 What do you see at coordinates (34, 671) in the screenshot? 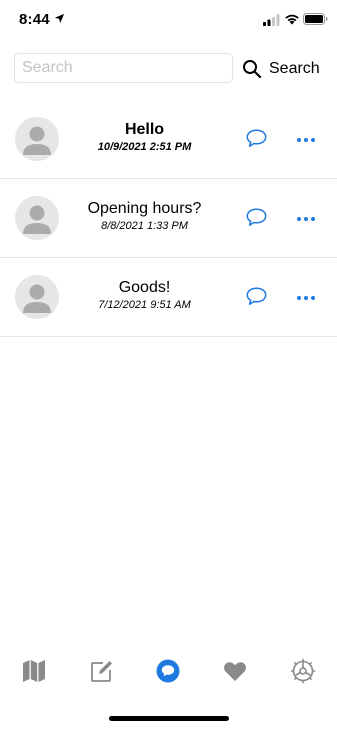
I see `map-icon` at bounding box center [34, 671].